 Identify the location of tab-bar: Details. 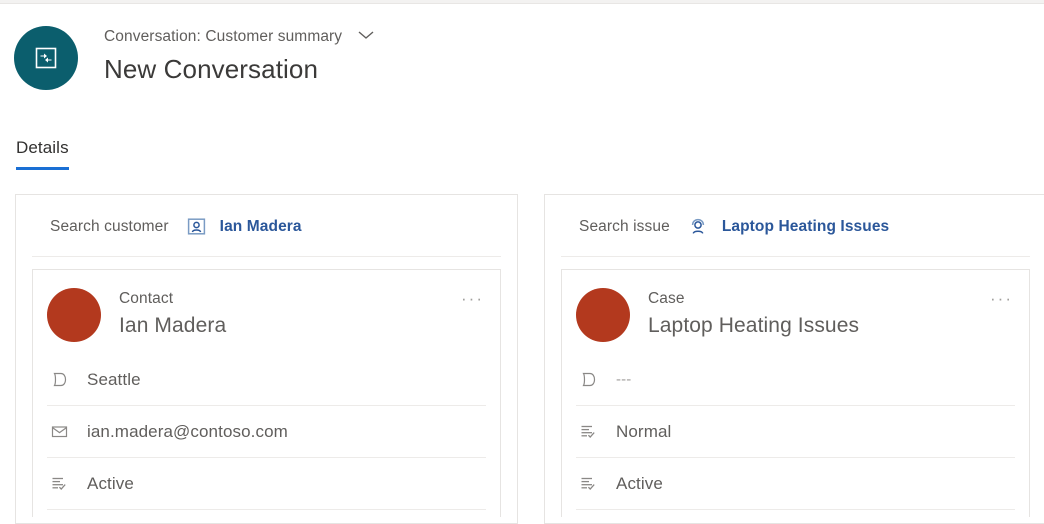
(42, 154).